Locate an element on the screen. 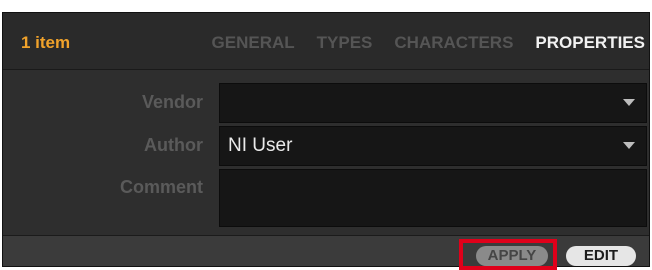  tab-properties: PROPERTIES is located at coordinates (590, 43).